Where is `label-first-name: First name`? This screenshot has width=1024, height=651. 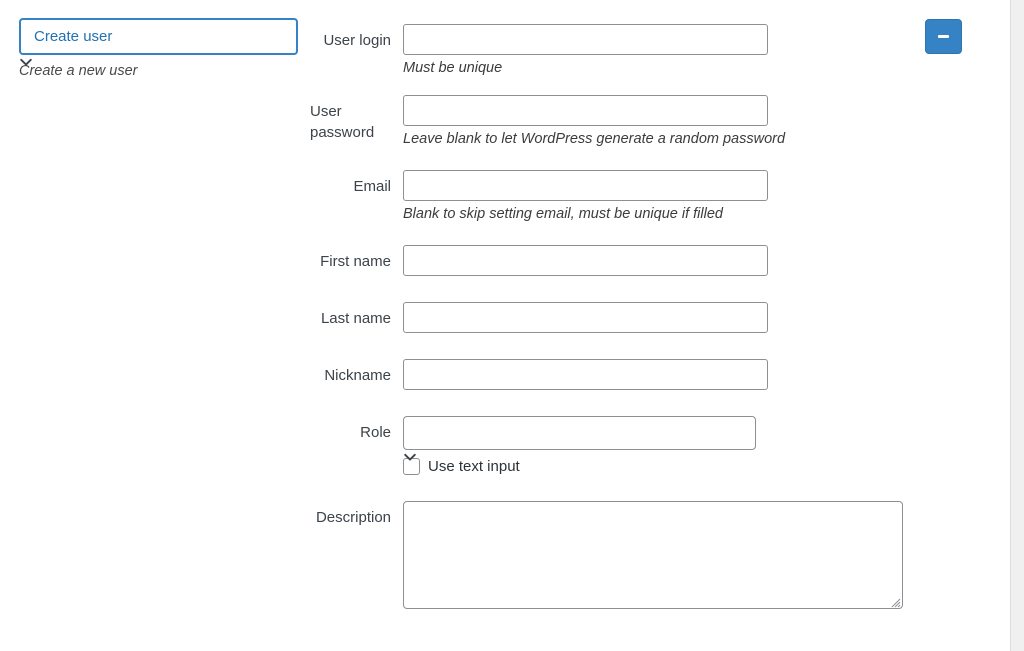
label-first-name: First name is located at coordinates (355, 262).